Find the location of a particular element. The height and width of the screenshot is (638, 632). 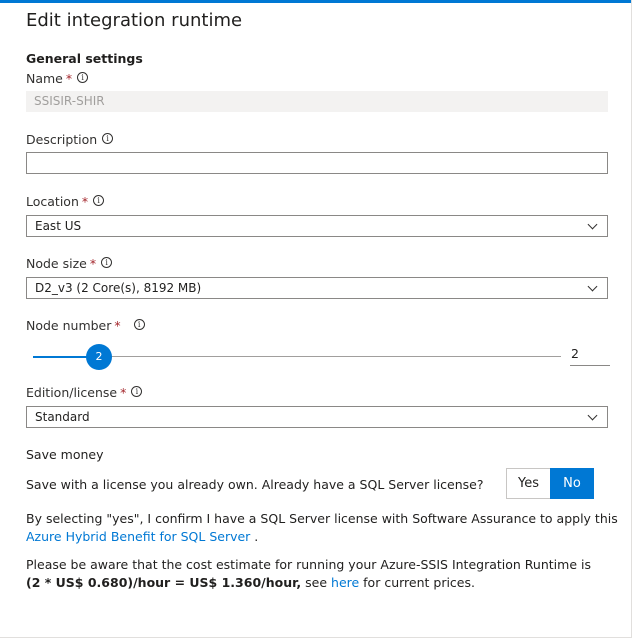

name-label-row: Name * i is located at coordinates (57, 78).